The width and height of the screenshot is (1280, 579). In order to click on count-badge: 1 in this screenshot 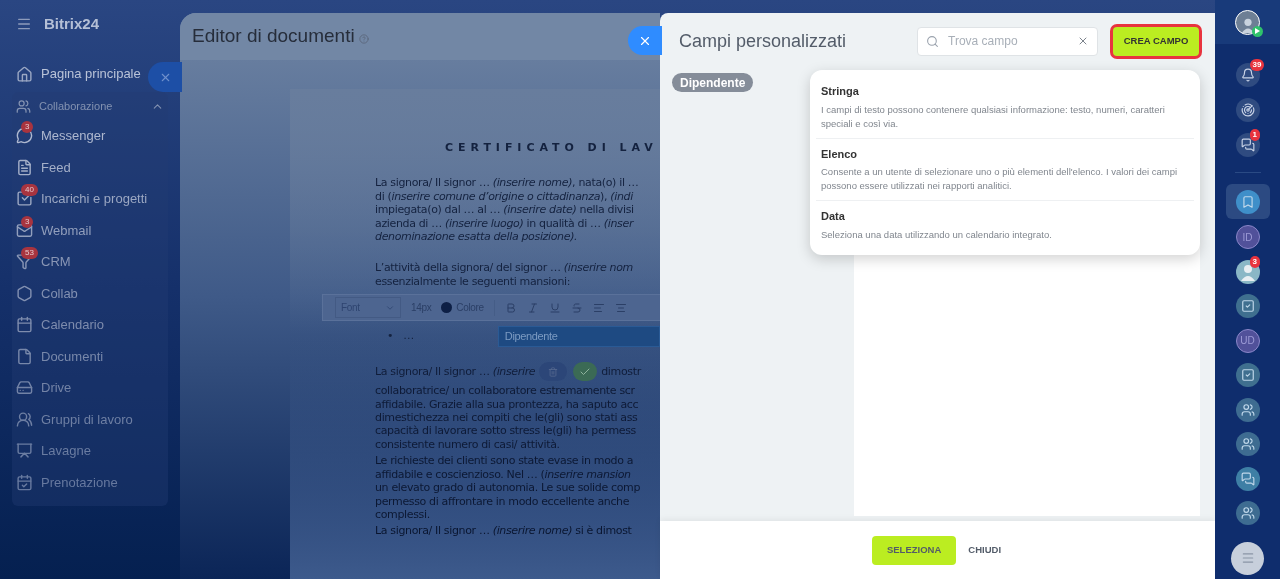, I will do `click(1254, 135)`.